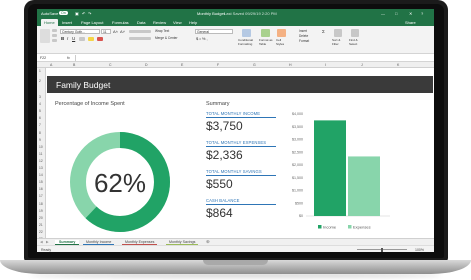  Describe the element at coordinates (410, 13) in the screenshot. I see `close-icon: ✕` at that location.